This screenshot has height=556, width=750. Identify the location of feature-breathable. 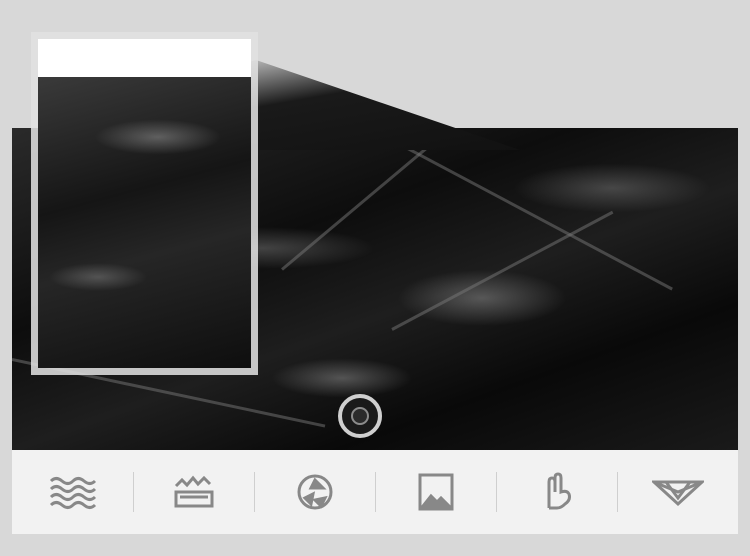
(314, 492).